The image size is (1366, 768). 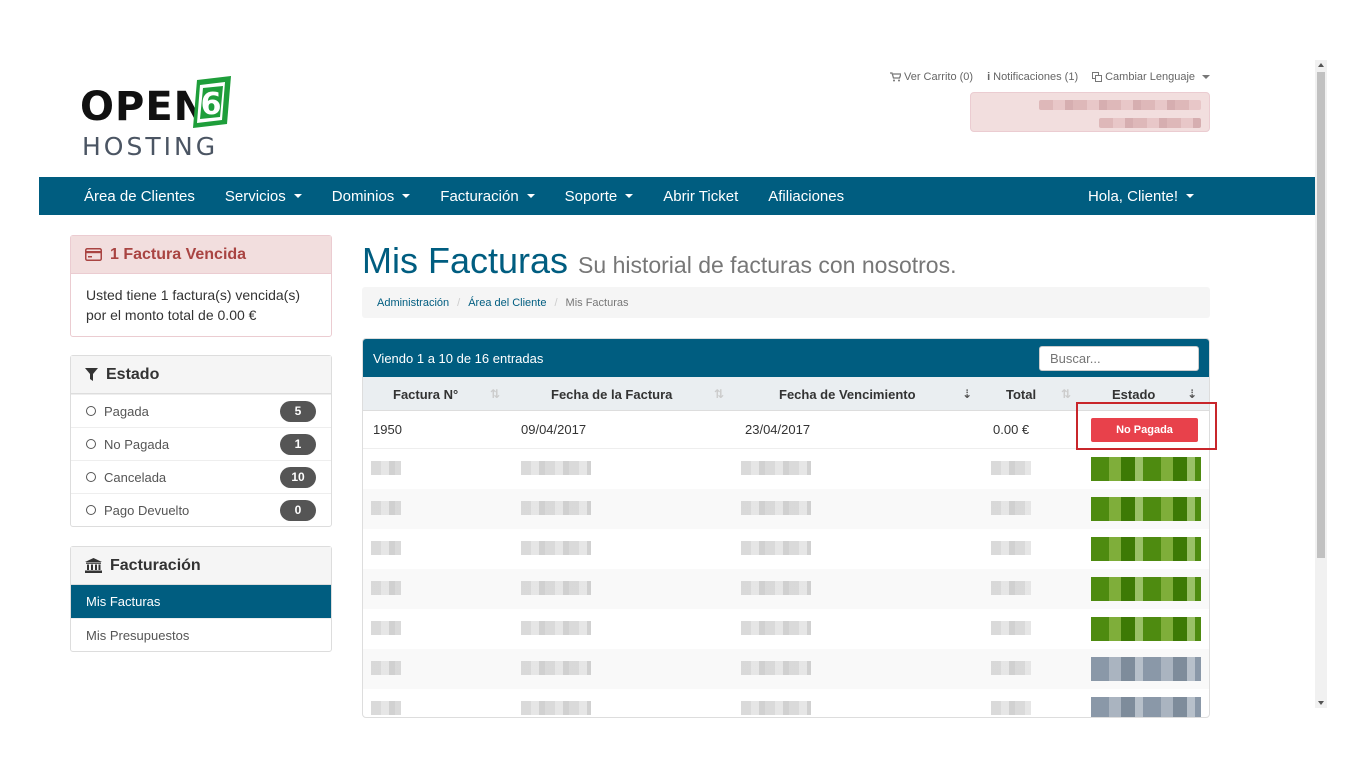 I want to click on logo-six-icon: 6, so click(x=212, y=102).